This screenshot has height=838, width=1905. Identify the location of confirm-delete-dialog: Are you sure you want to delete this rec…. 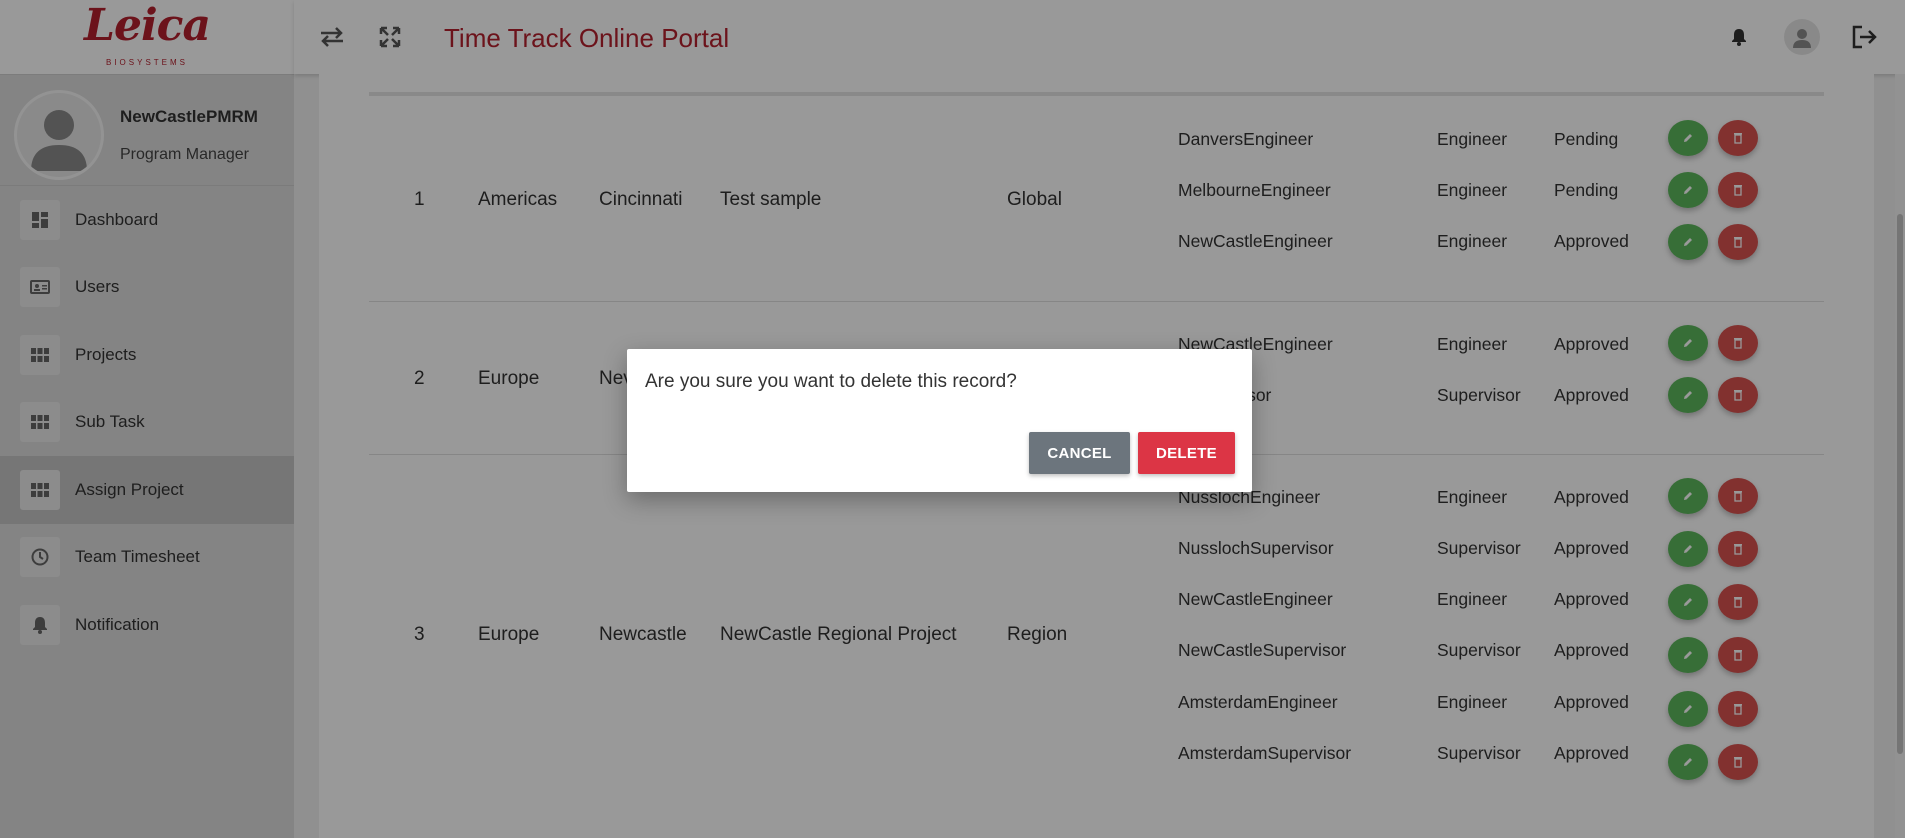
(939, 420).